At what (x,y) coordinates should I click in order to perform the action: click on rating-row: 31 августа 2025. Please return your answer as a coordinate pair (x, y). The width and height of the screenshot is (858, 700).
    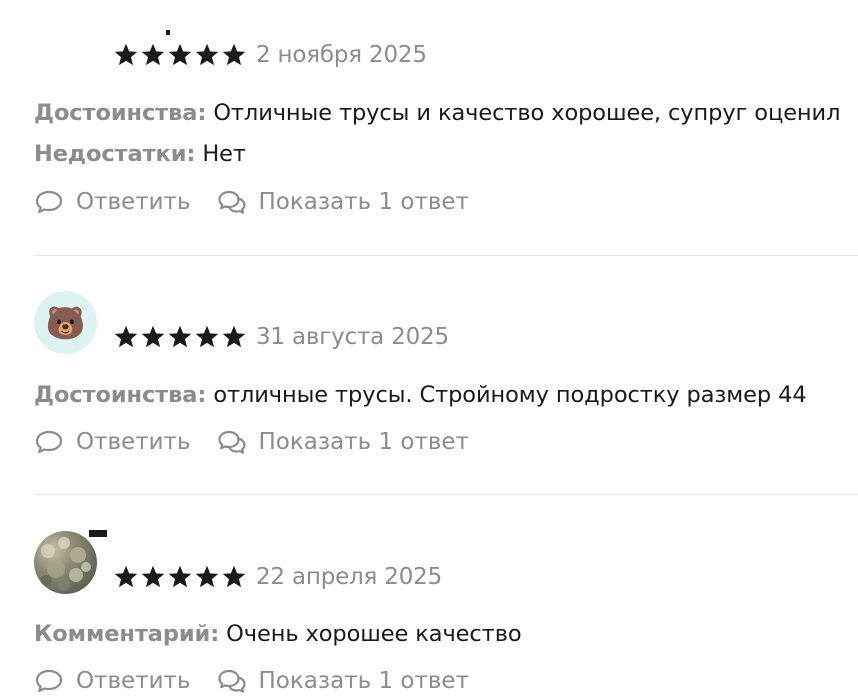
    Looking at the image, I should click on (281, 337).